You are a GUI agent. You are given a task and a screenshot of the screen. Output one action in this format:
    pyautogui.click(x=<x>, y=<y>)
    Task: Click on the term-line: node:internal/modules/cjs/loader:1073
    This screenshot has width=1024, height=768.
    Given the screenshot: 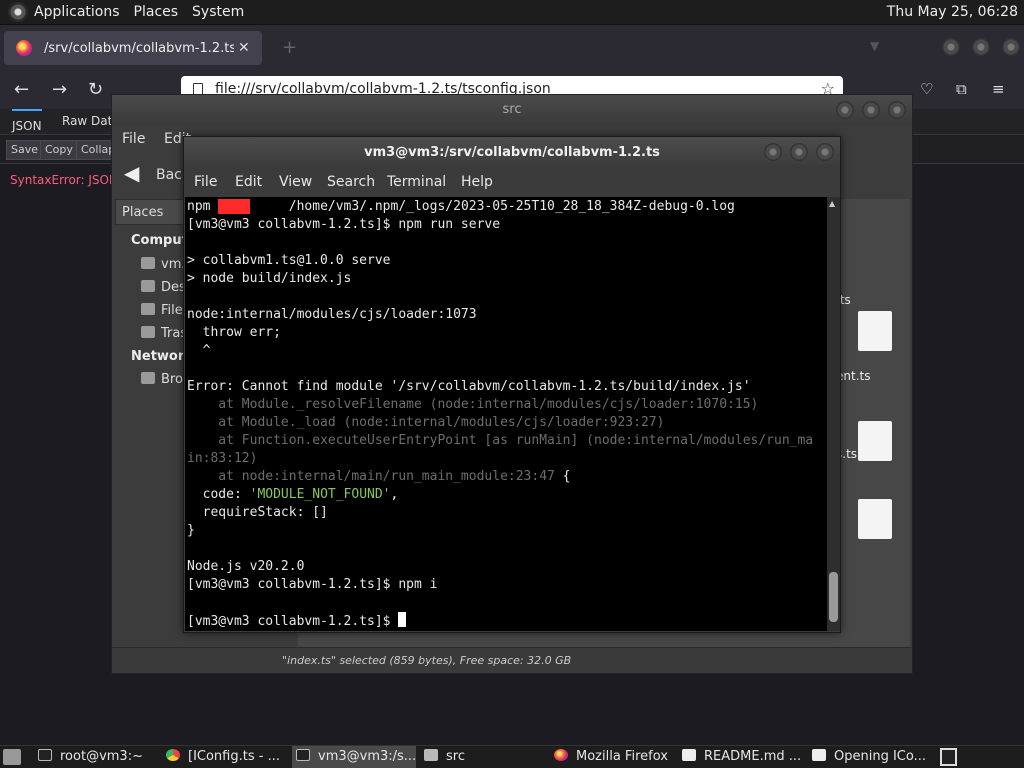 What is the action you would take?
    pyautogui.click(x=332, y=314)
    